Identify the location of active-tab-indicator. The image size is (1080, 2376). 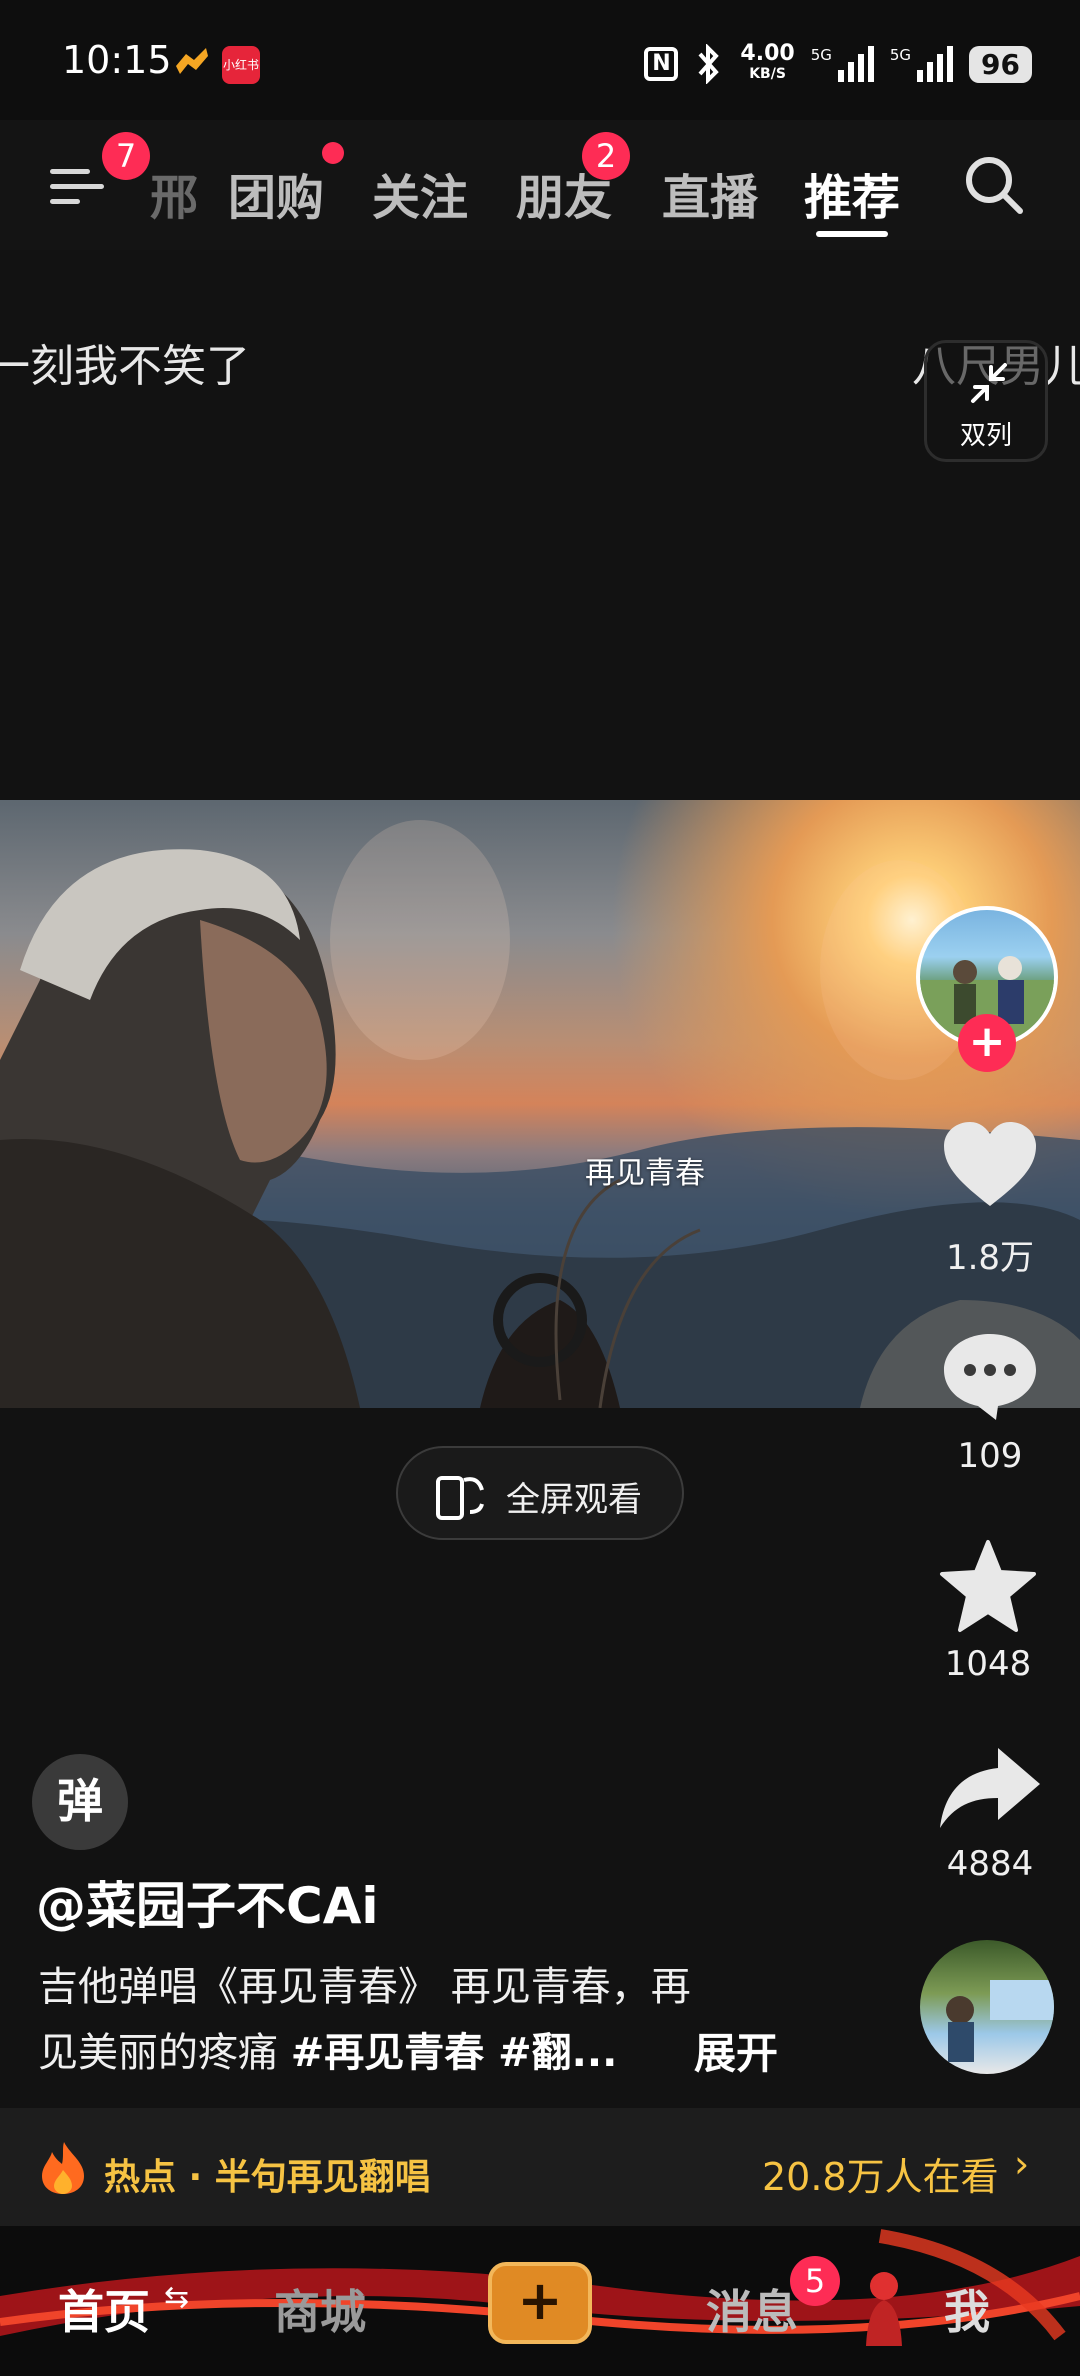
(852, 234).